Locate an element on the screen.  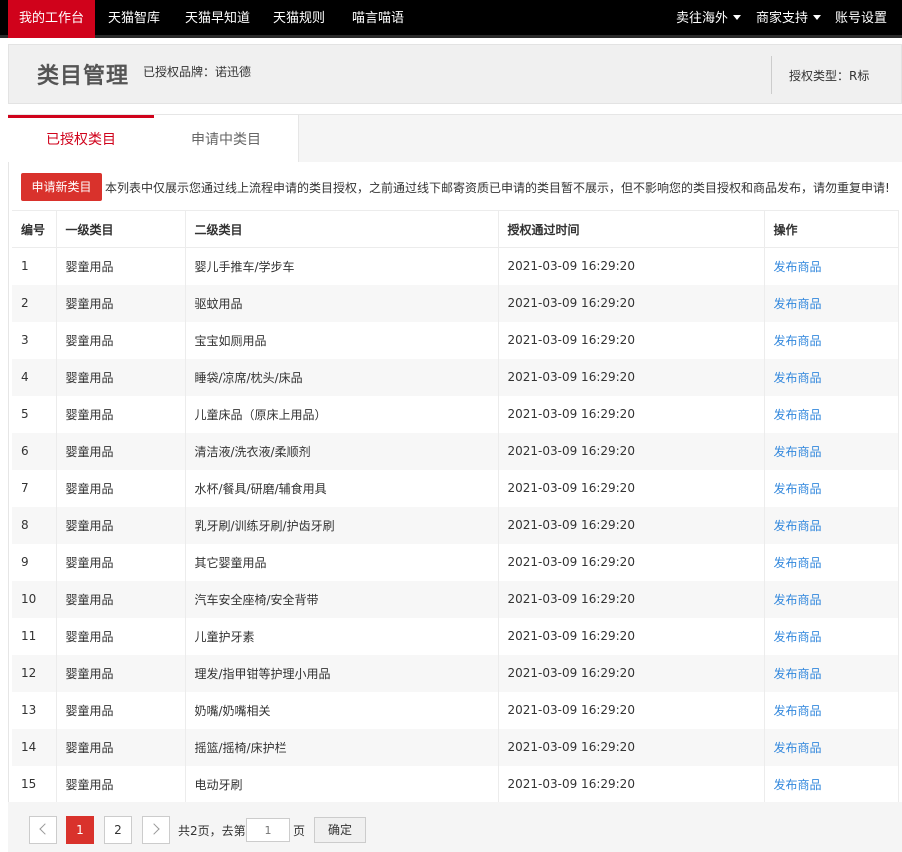
cell-id: 13 is located at coordinates (34, 710).